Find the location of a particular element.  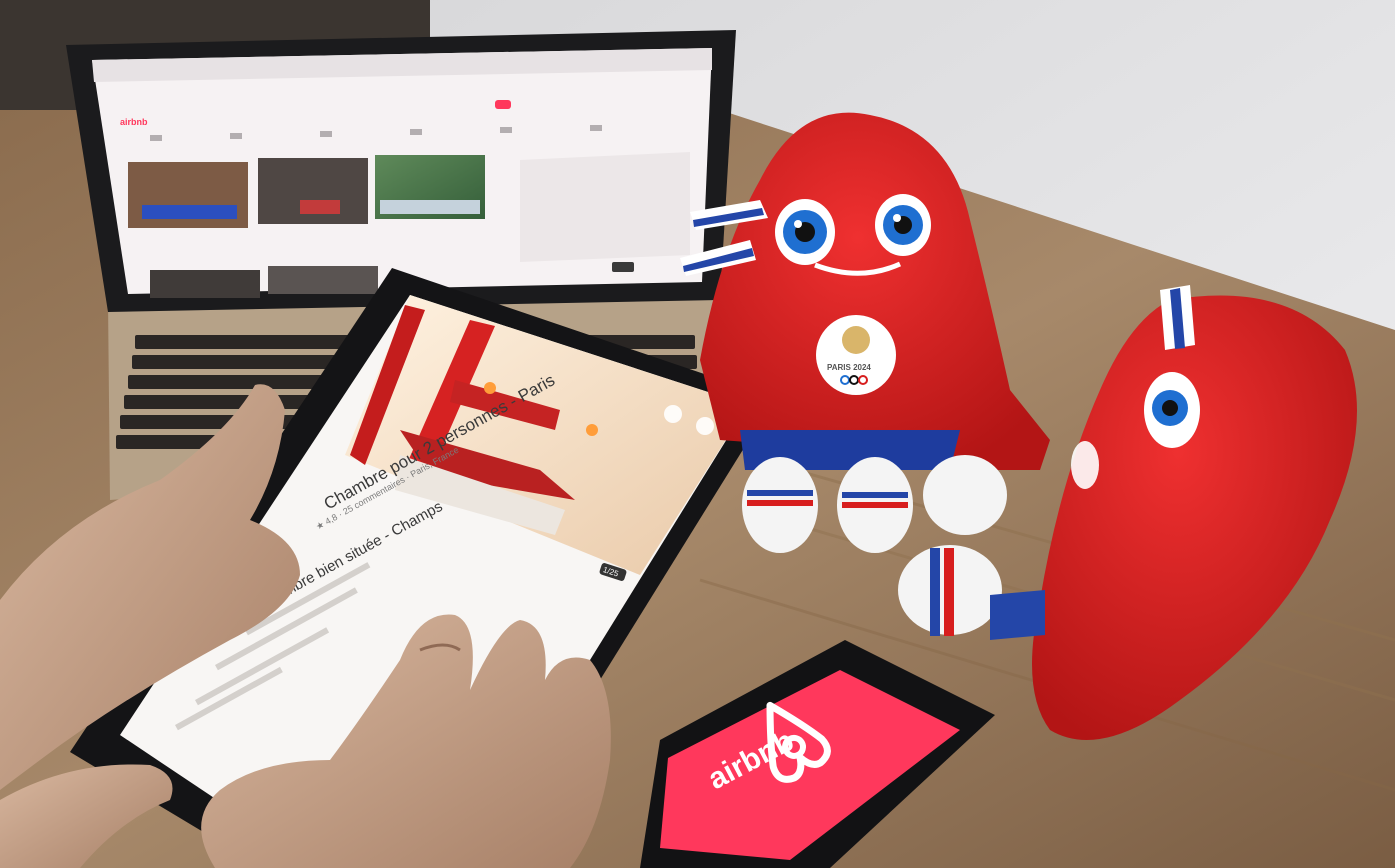

paris-2024-badge: PARIS 2024 is located at coordinates (856, 355).